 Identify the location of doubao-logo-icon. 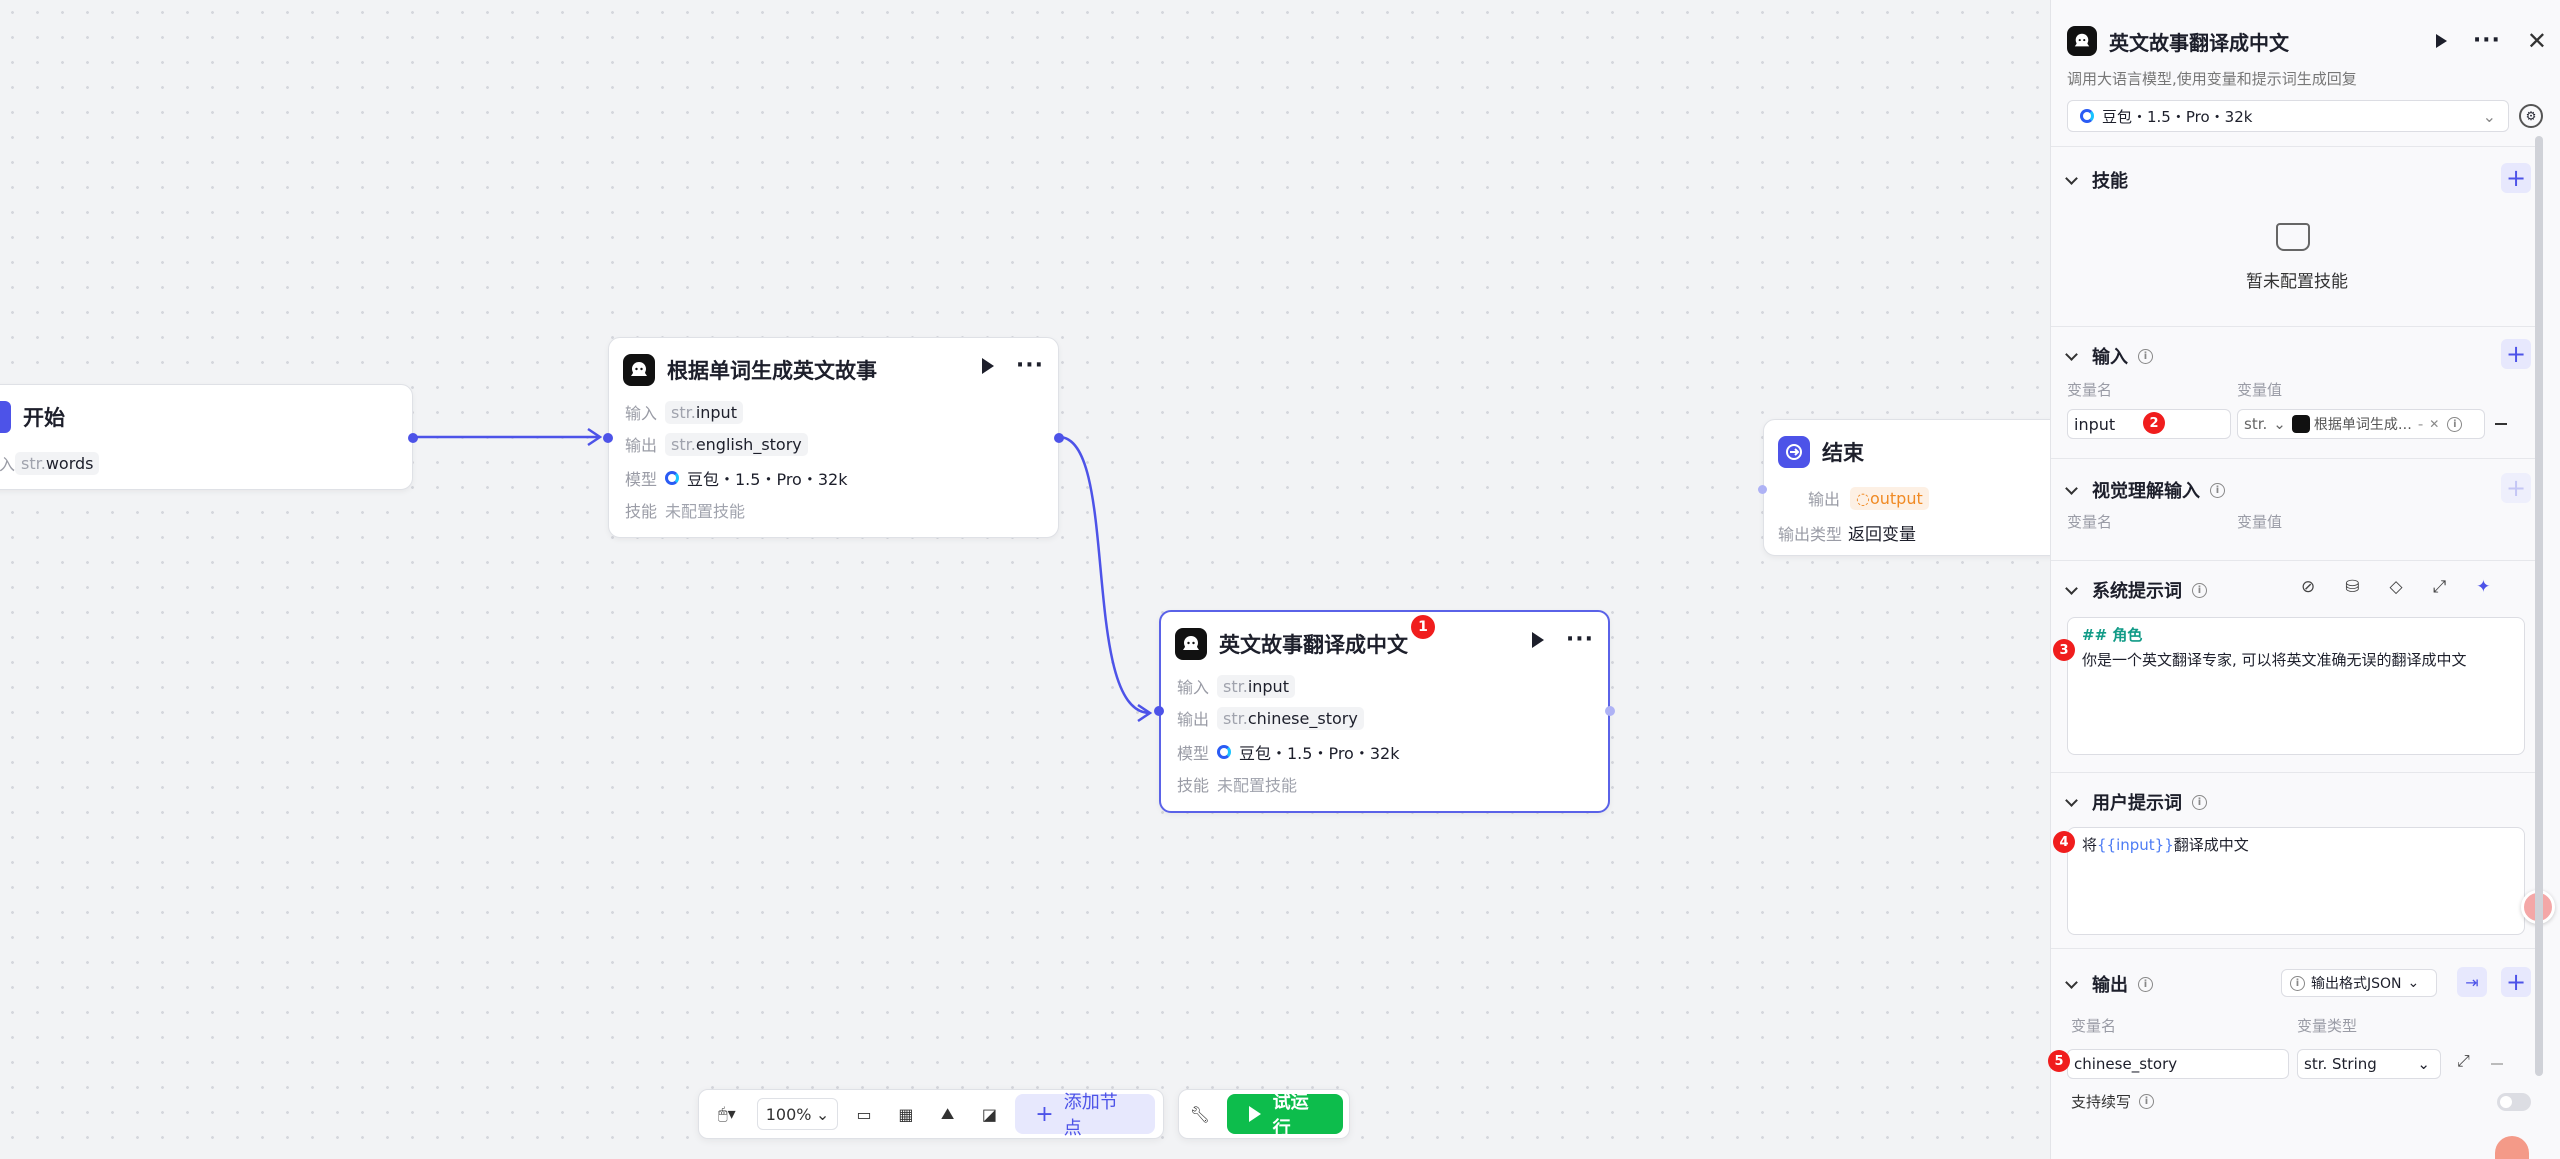
(672, 478).